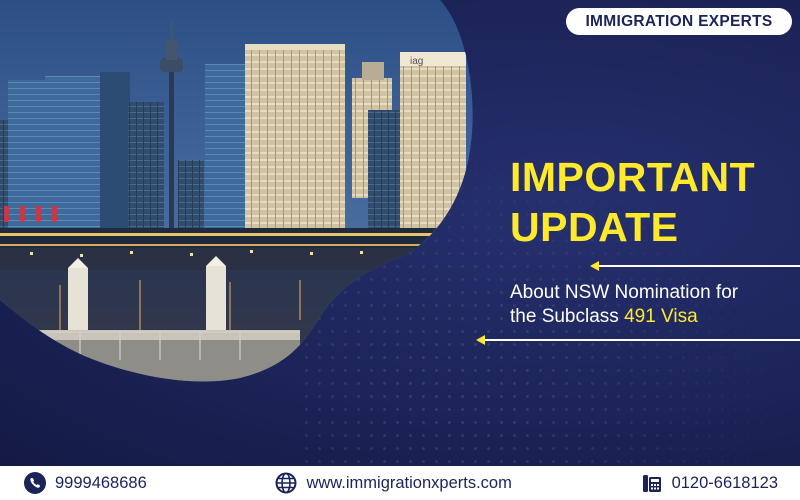  I want to click on footer-website: www.immigrationxperts.com, so click(393, 483).